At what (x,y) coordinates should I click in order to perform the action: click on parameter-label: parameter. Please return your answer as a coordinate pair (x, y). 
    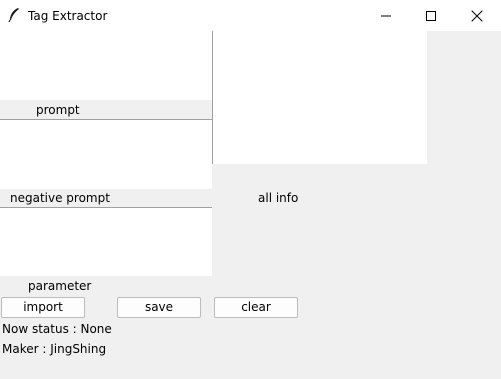
    Looking at the image, I should click on (60, 286).